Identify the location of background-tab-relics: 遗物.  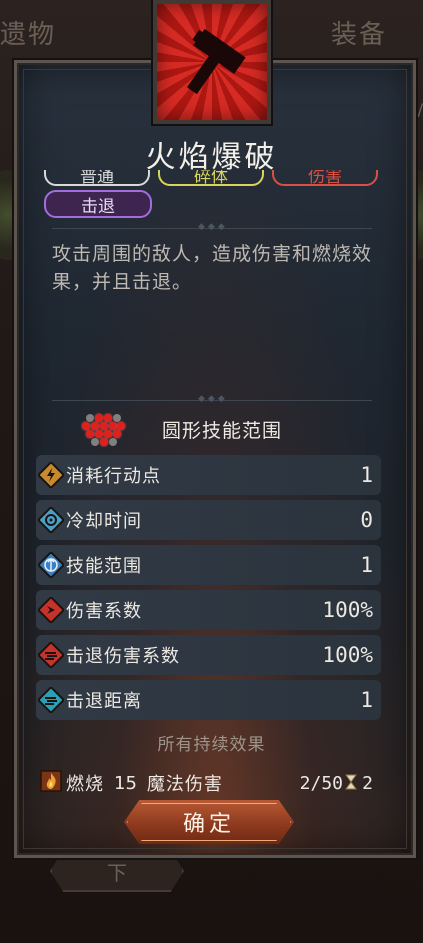
(28, 35).